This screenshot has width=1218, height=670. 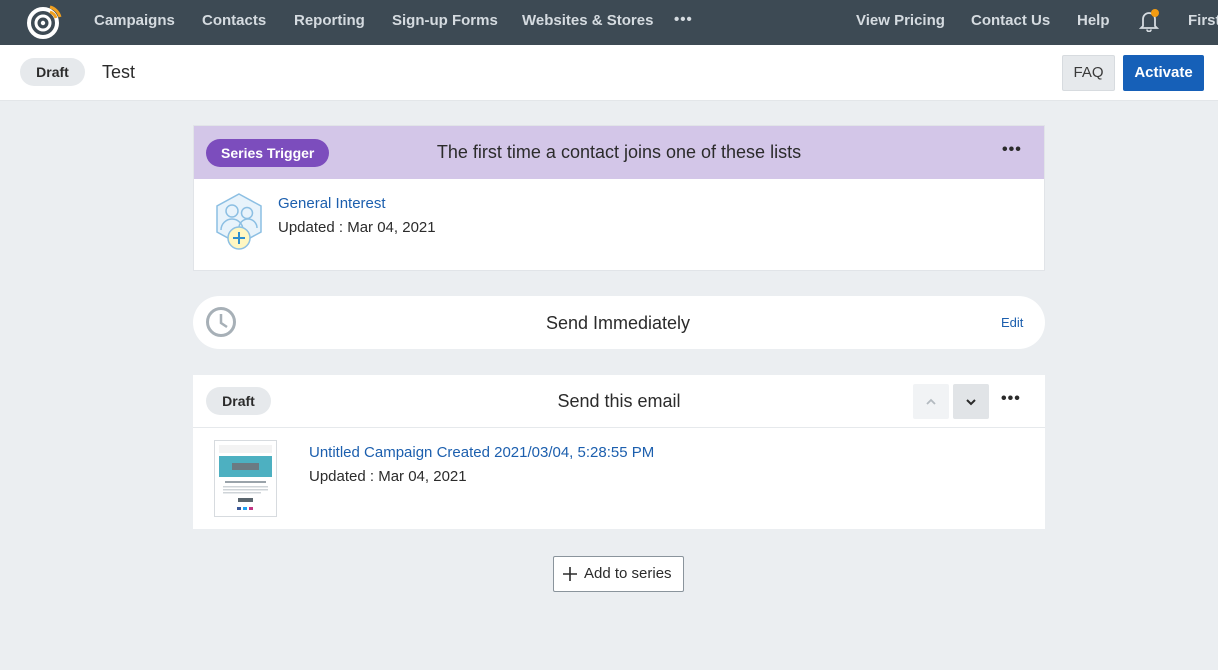 I want to click on nav-campaigns: Campaigns, so click(x=134, y=22).